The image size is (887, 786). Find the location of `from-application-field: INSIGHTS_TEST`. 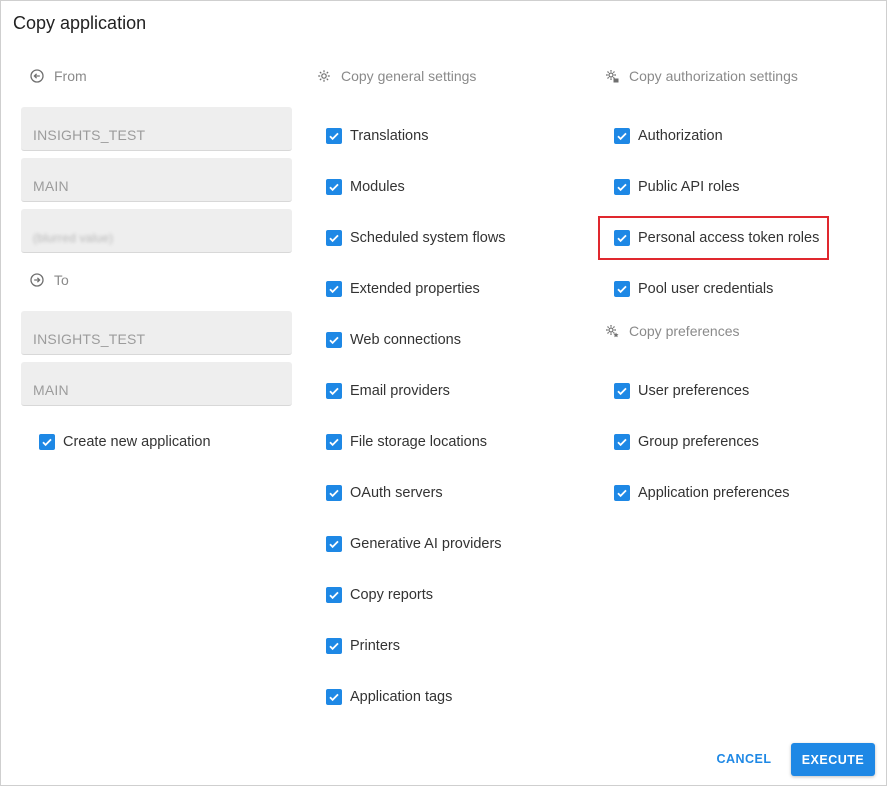

from-application-field: INSIGHTS_TEST is located at coordinates (156, 129).